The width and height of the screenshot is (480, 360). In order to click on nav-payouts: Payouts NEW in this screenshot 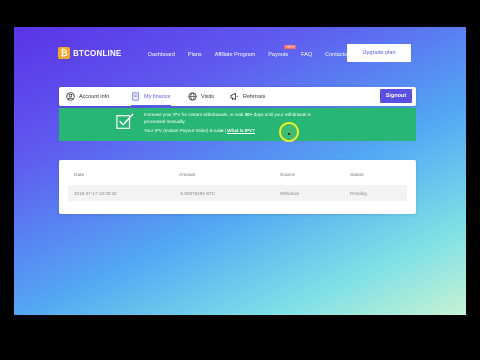, I will do `click(282, 51)`.